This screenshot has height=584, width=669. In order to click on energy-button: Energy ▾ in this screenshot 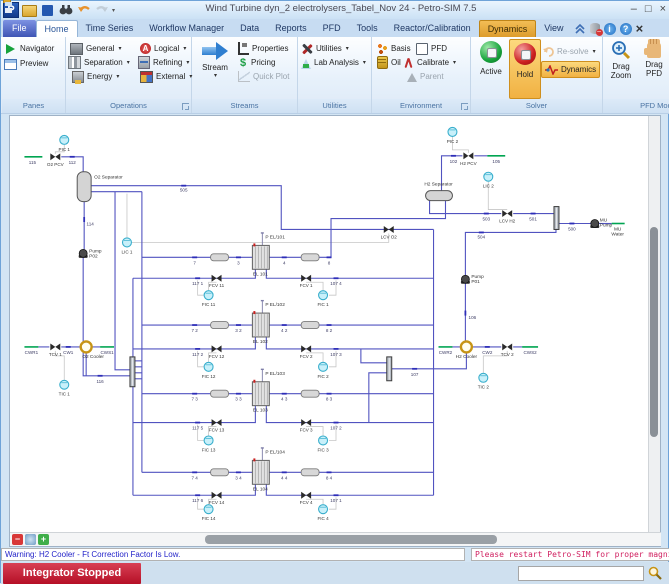, I will do `click(95, 77)`.